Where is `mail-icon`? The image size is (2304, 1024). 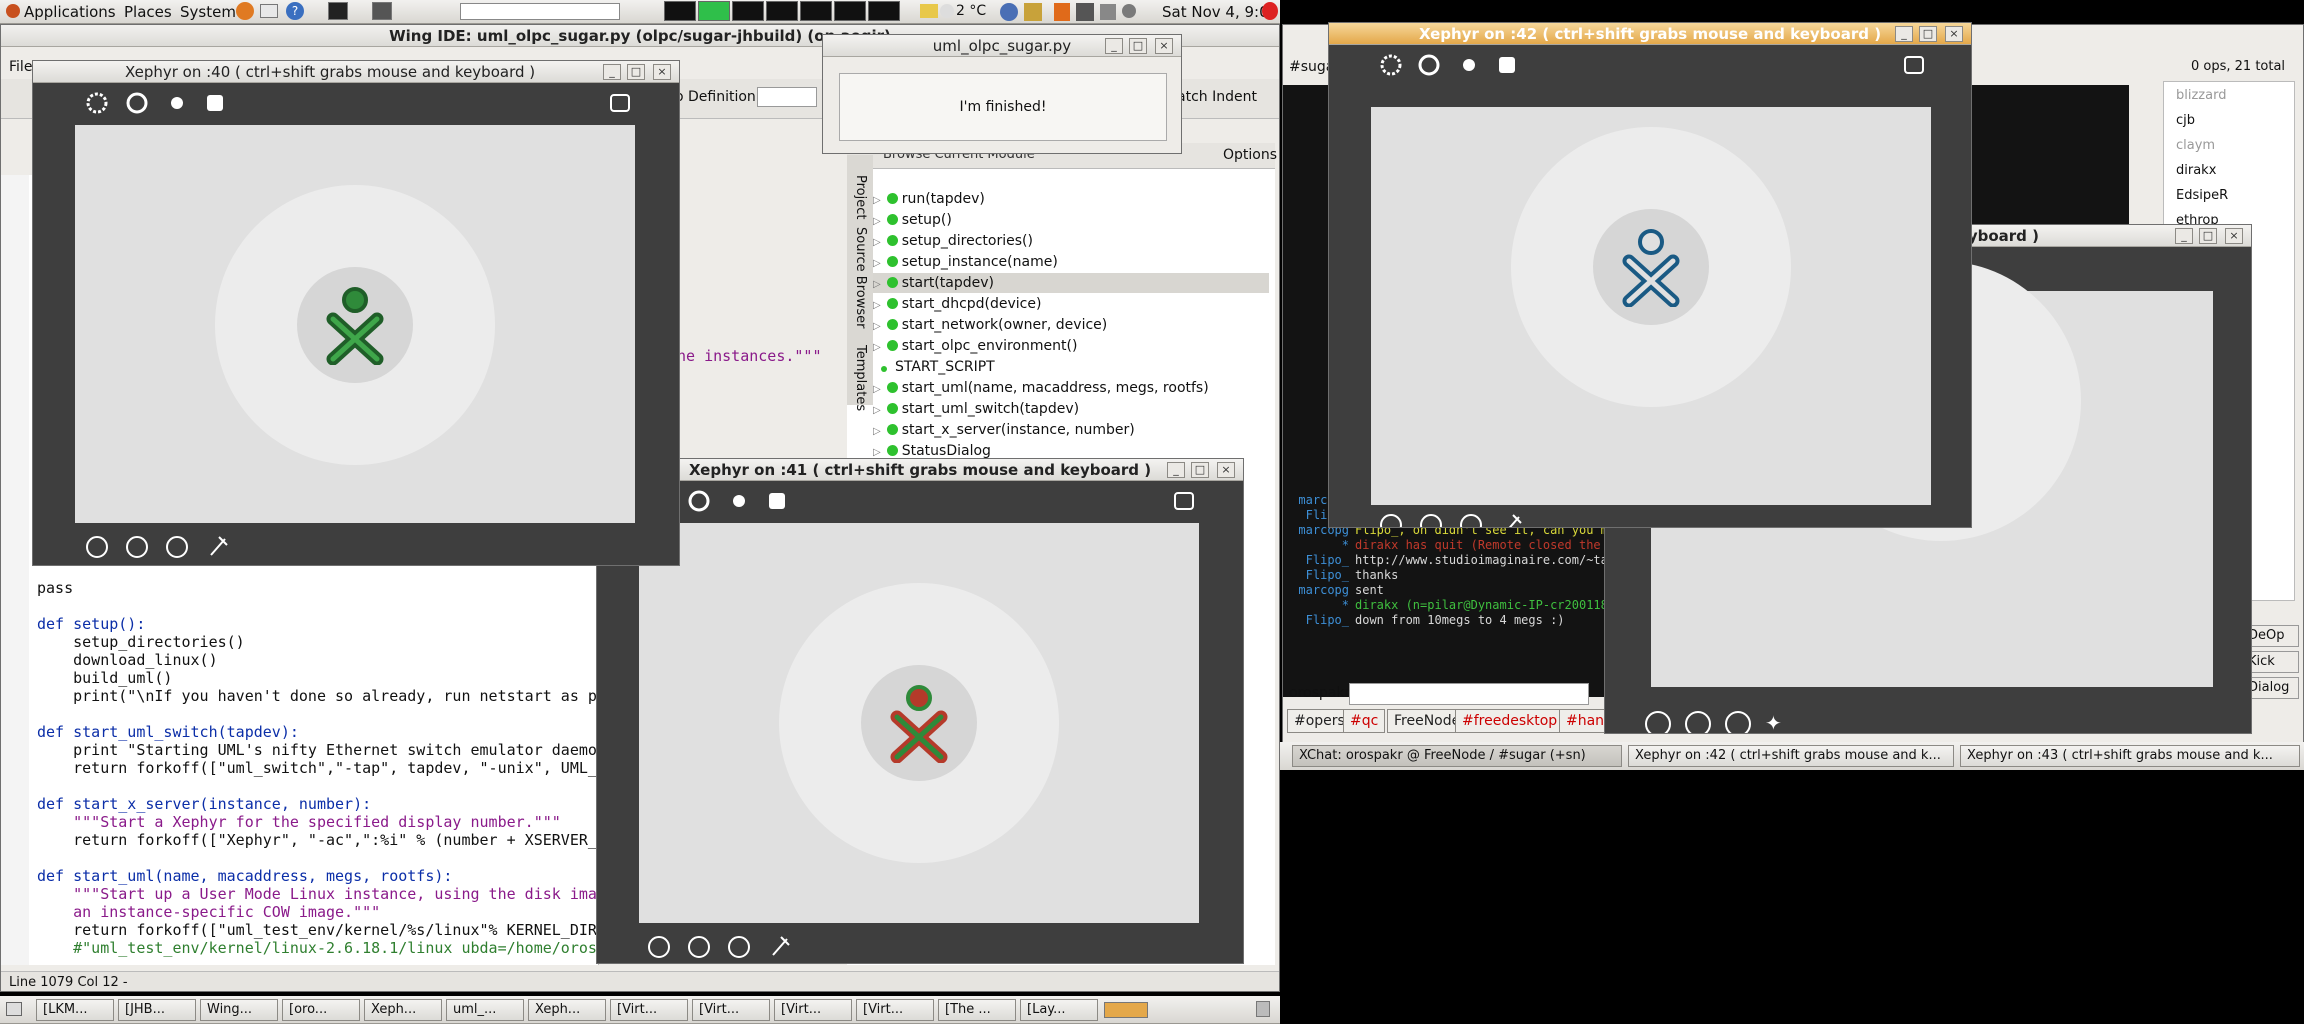
mail-icon is located at coordinates (269, 11).